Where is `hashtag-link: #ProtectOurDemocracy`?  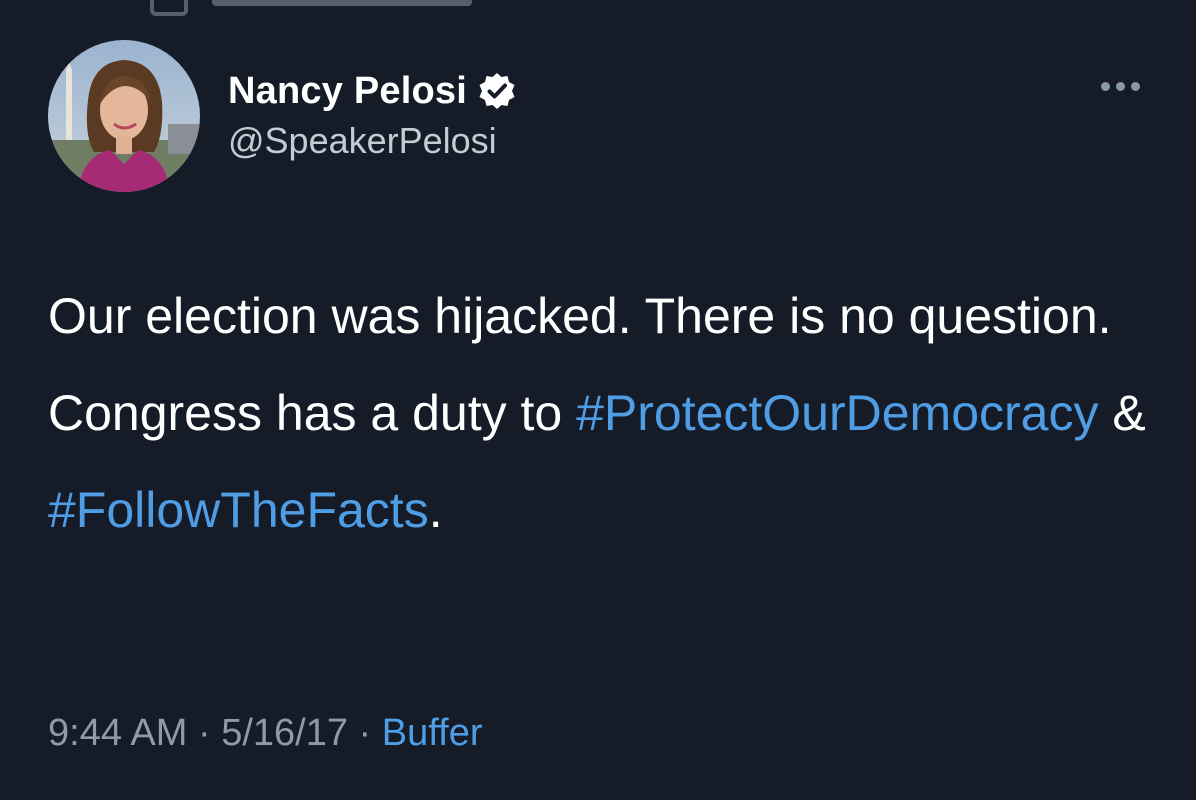 hashtag-link: #ProtectOurDemocracy is located at coordinates (837, 413).